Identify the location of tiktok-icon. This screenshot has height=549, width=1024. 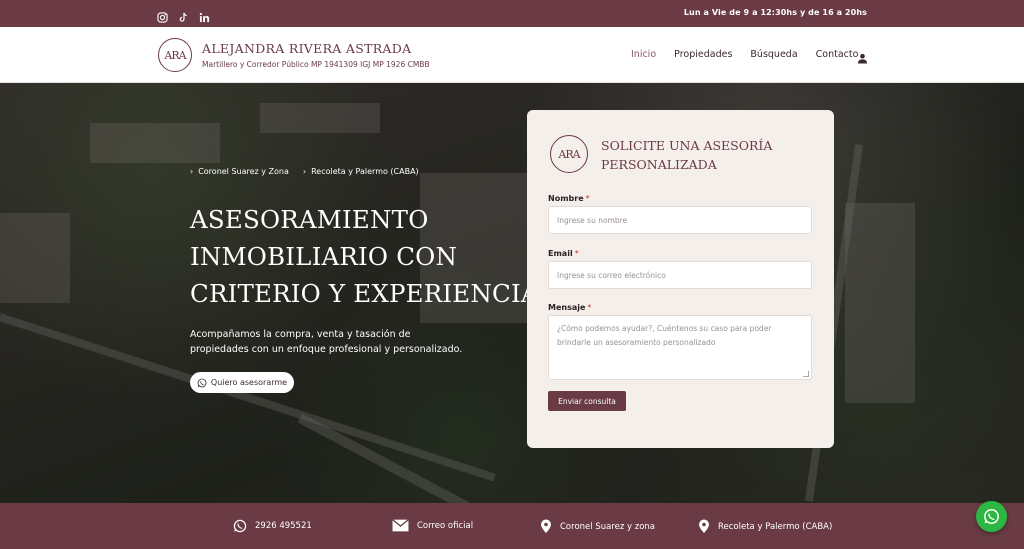
(183, 15).